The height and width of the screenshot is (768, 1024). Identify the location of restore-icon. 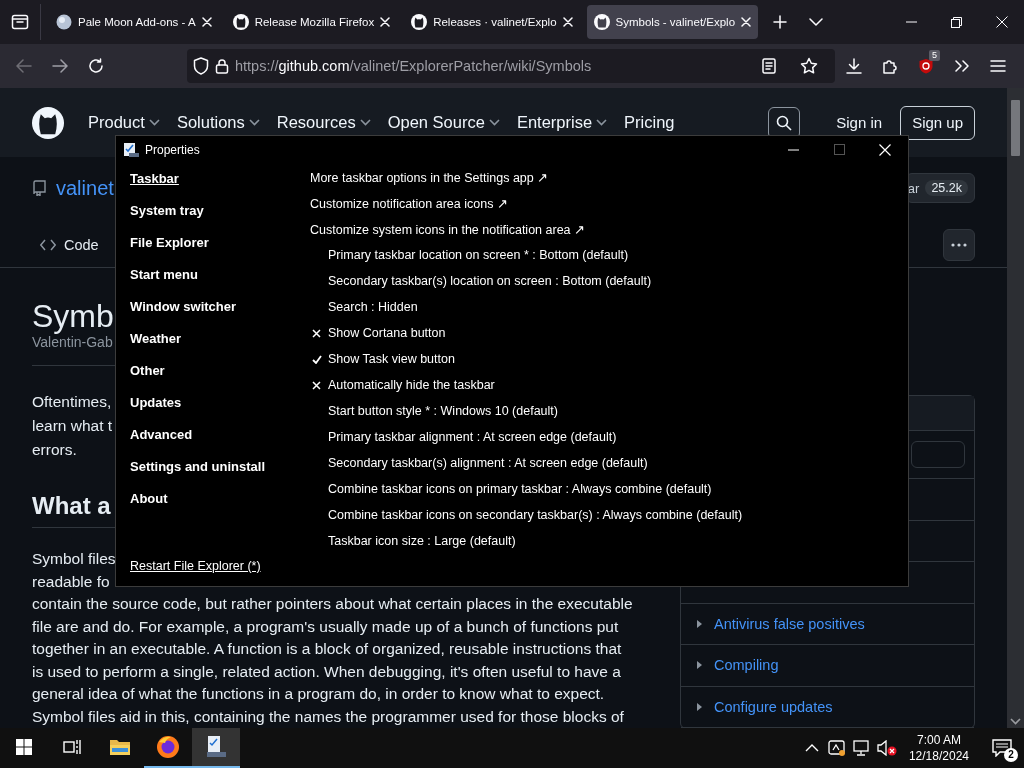
(956, 22).